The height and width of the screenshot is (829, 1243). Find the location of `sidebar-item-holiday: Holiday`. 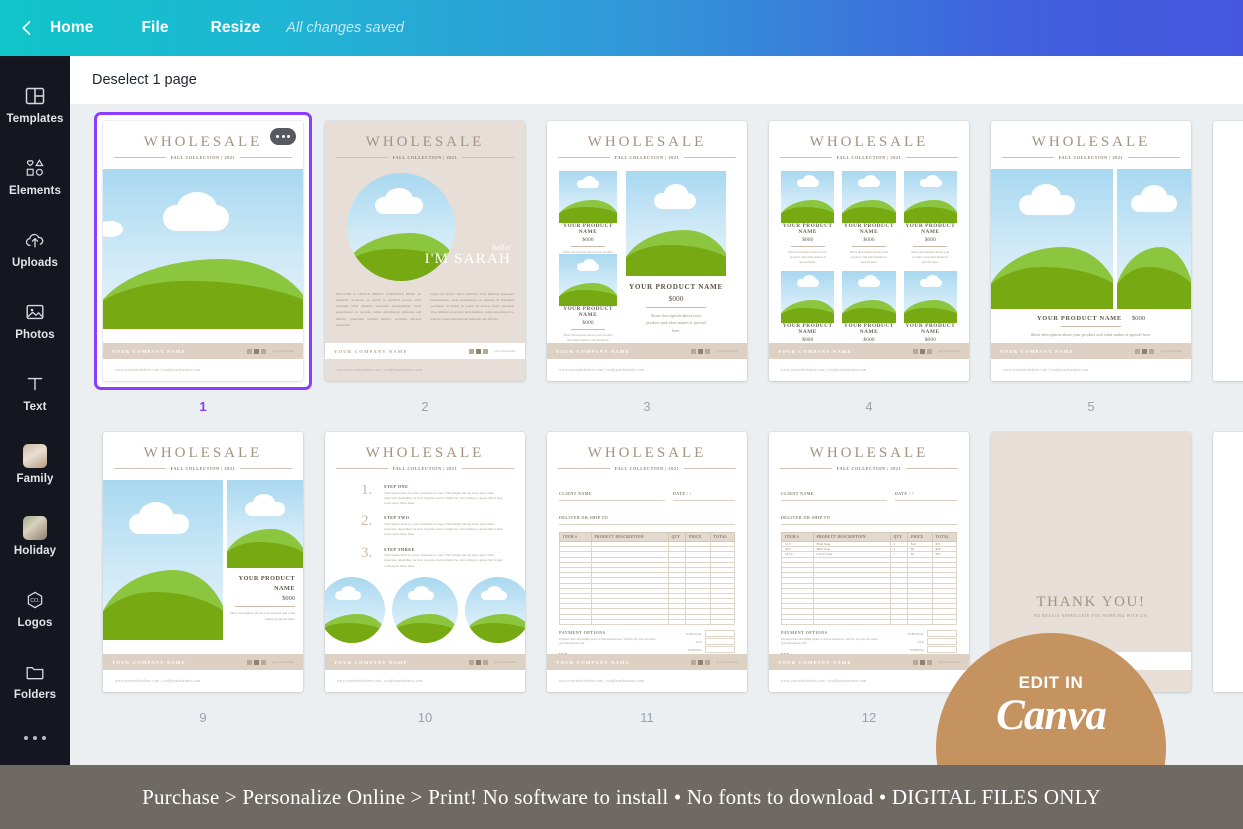

sidebar-item-holiday: Holiday is located at coordinates (35, 536).